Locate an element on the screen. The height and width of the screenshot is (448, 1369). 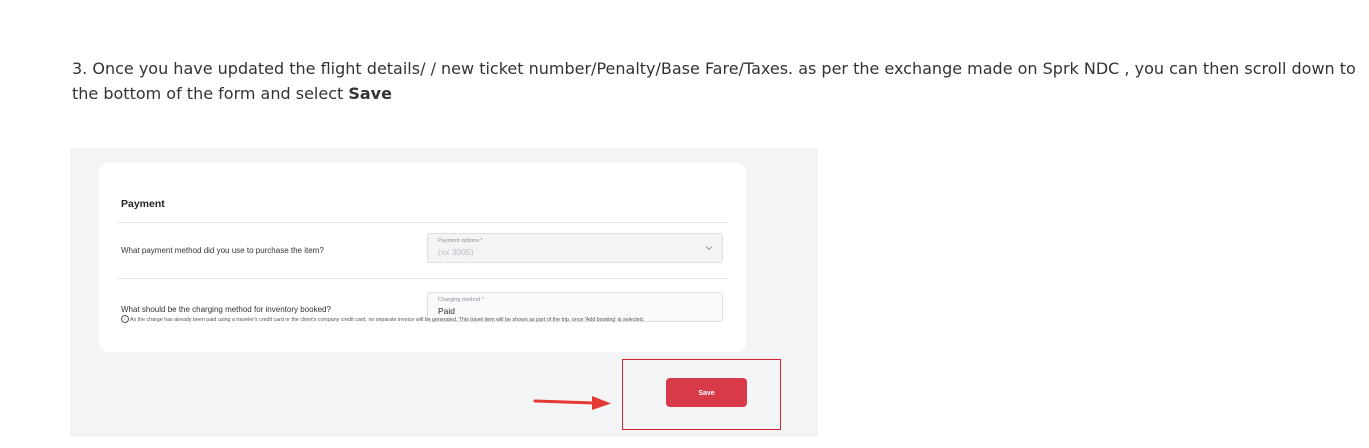
title-divider is located at coordinates (422, 222).